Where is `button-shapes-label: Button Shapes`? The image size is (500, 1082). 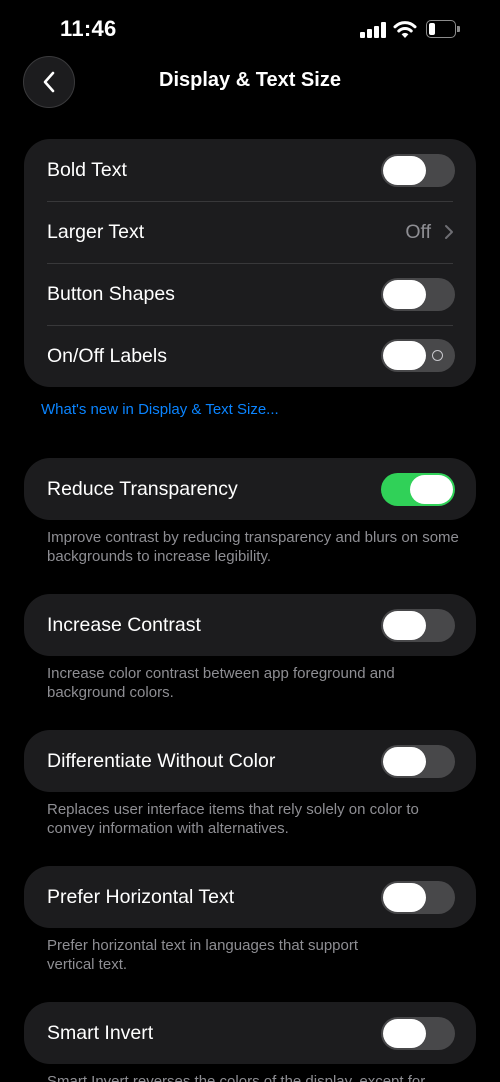
button-shapes-label: Button Shapes is located at coordinates (111, 293).